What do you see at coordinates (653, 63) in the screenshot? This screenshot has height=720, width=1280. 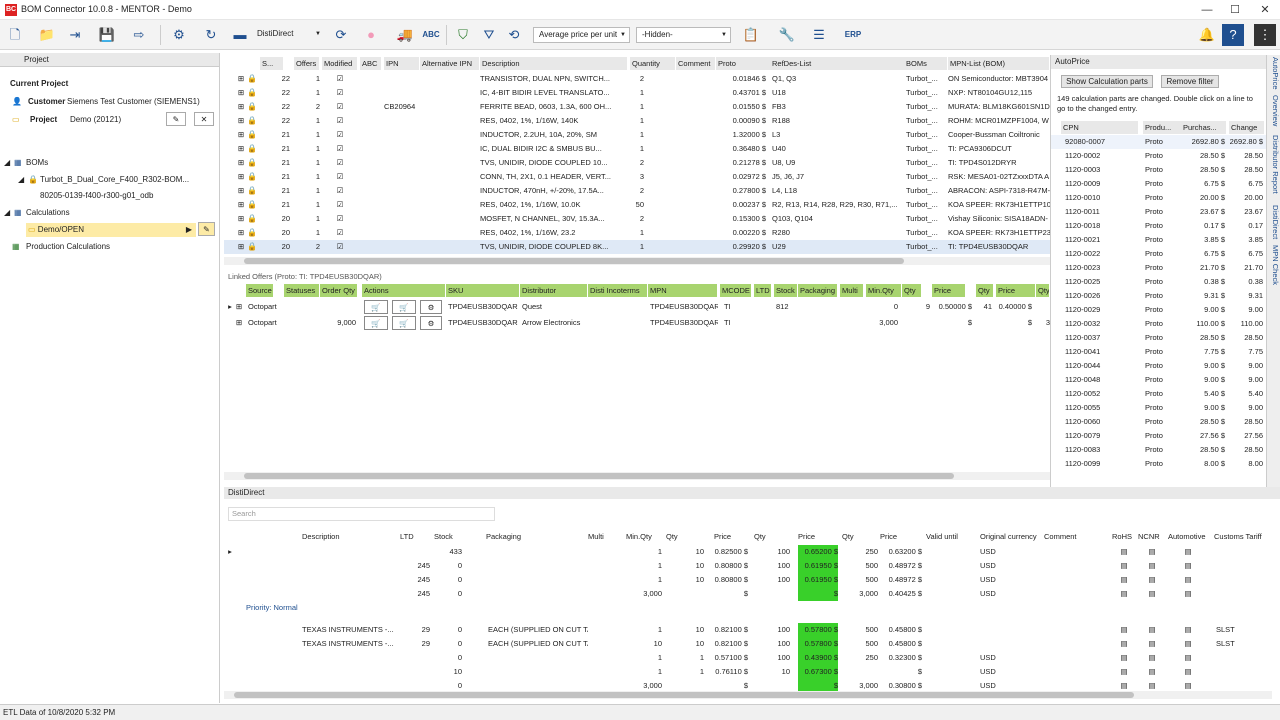 I see `column-header: Quantity` at bounding box center [653, 63].